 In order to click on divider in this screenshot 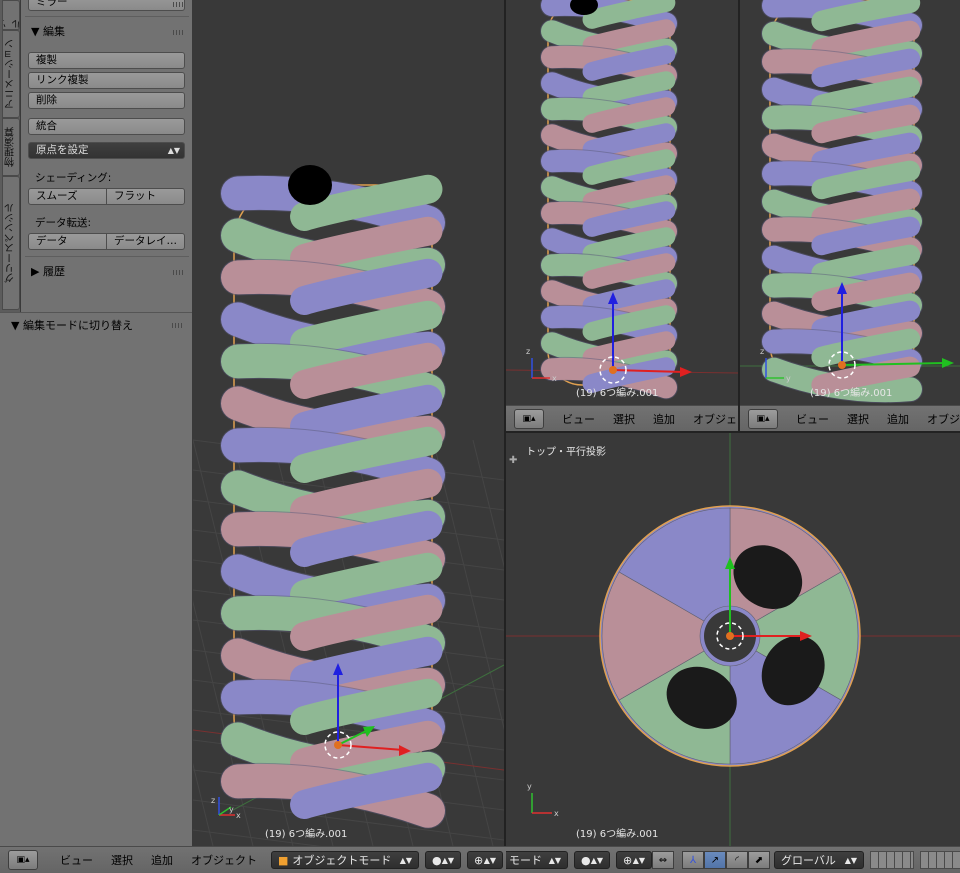, I will do `click(107, 256)`.